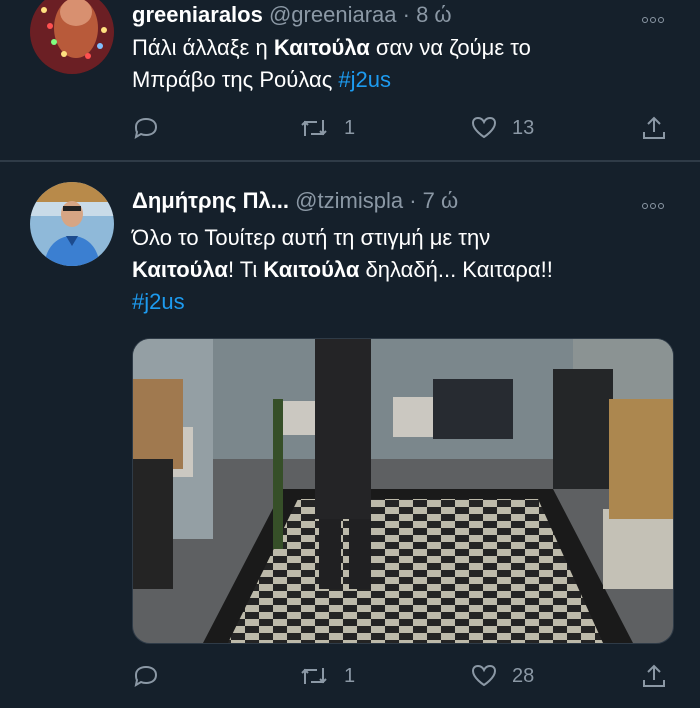 The width and height of the screenshot is (700, 708). Describe the element at coordinates (197, 14) in the screenshot. I see `display-name: greeniaralos` at that location.